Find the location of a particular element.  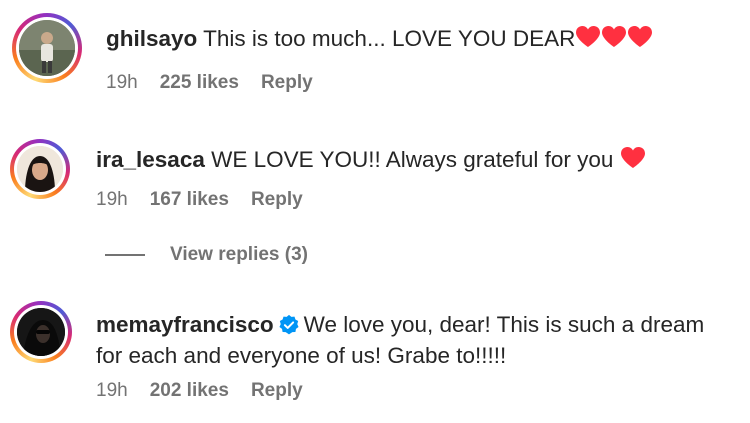

username: ghilsayo is located at coordinates (151, 38).